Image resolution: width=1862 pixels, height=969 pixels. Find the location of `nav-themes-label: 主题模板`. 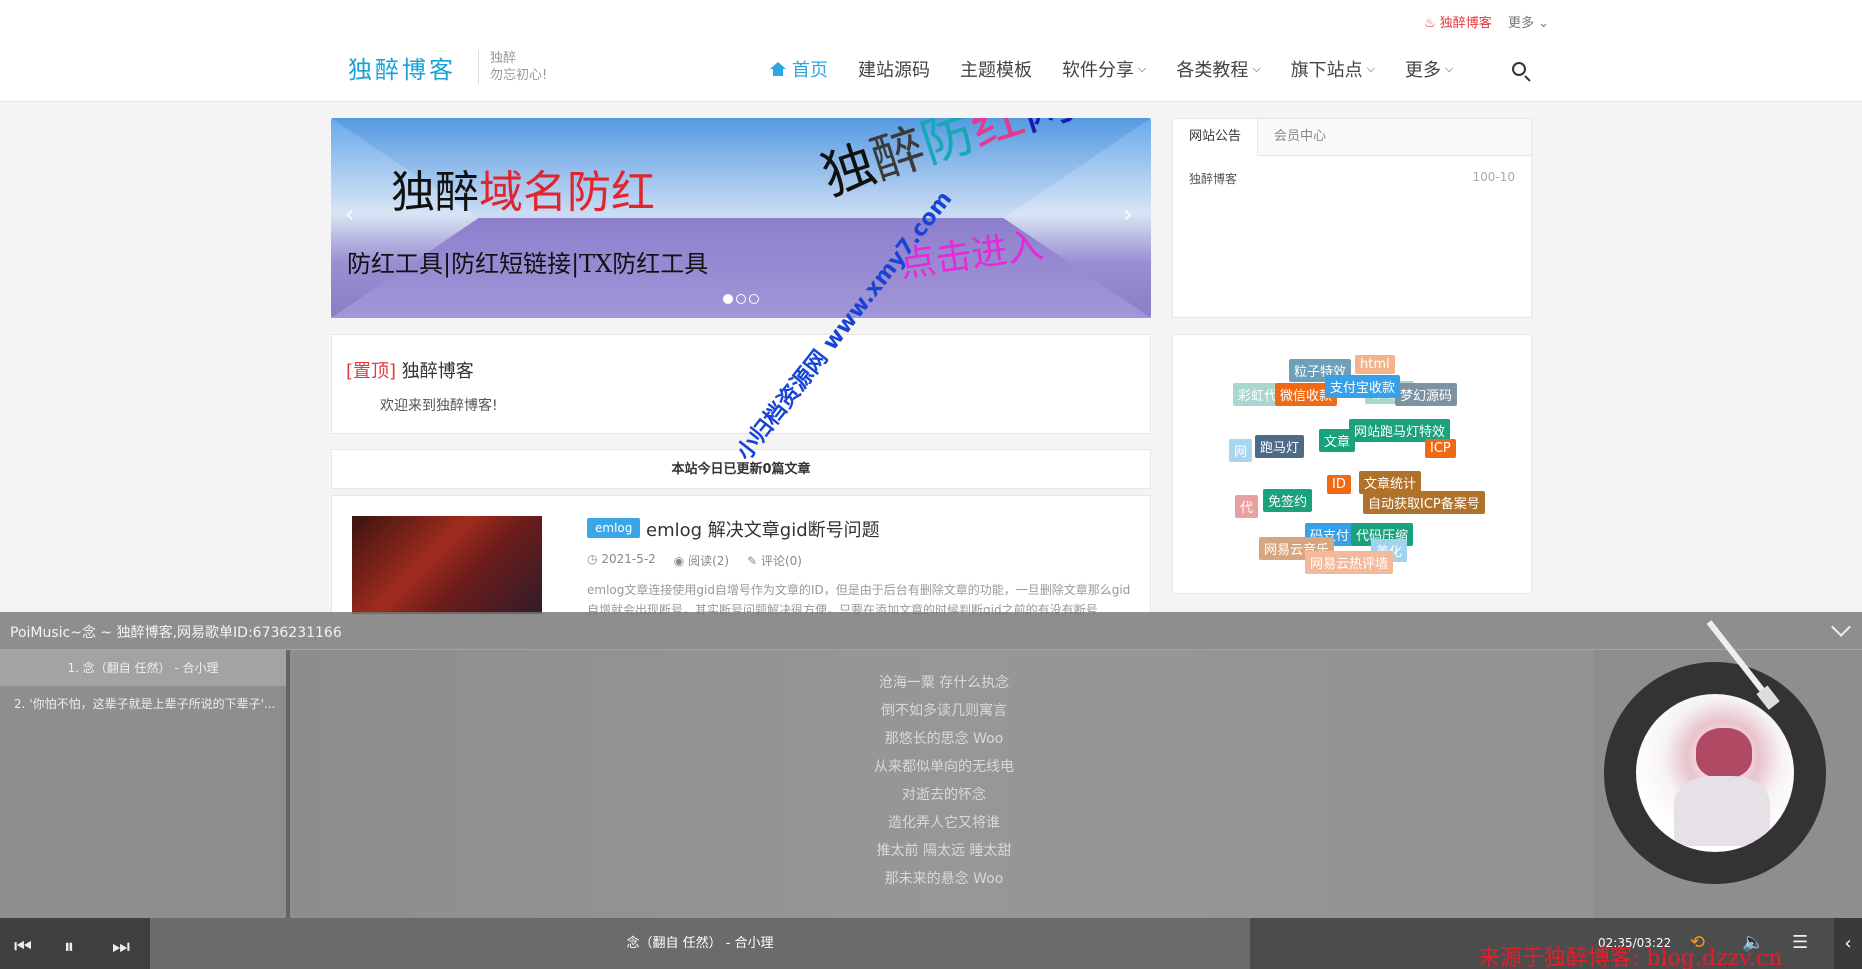

nav-themes-label: 主题模板 is located at coordinates (996, 69).